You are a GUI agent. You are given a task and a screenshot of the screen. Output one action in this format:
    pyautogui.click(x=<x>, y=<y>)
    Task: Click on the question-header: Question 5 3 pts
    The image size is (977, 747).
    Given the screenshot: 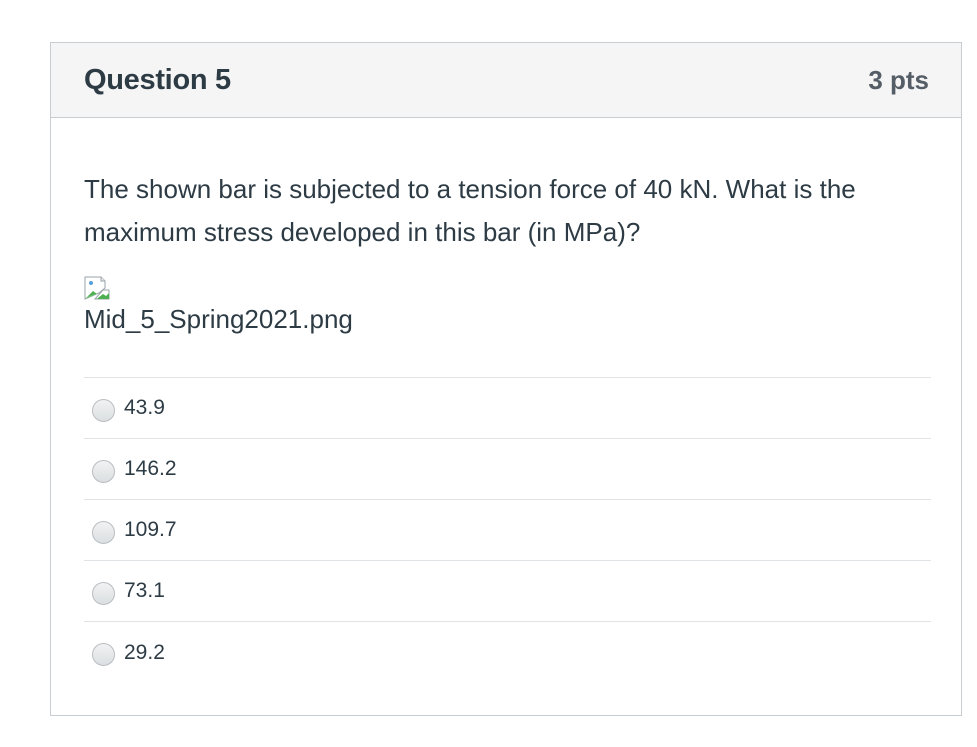 What is the action you would take?
    pyautogui.click(x=506, y=80)
    